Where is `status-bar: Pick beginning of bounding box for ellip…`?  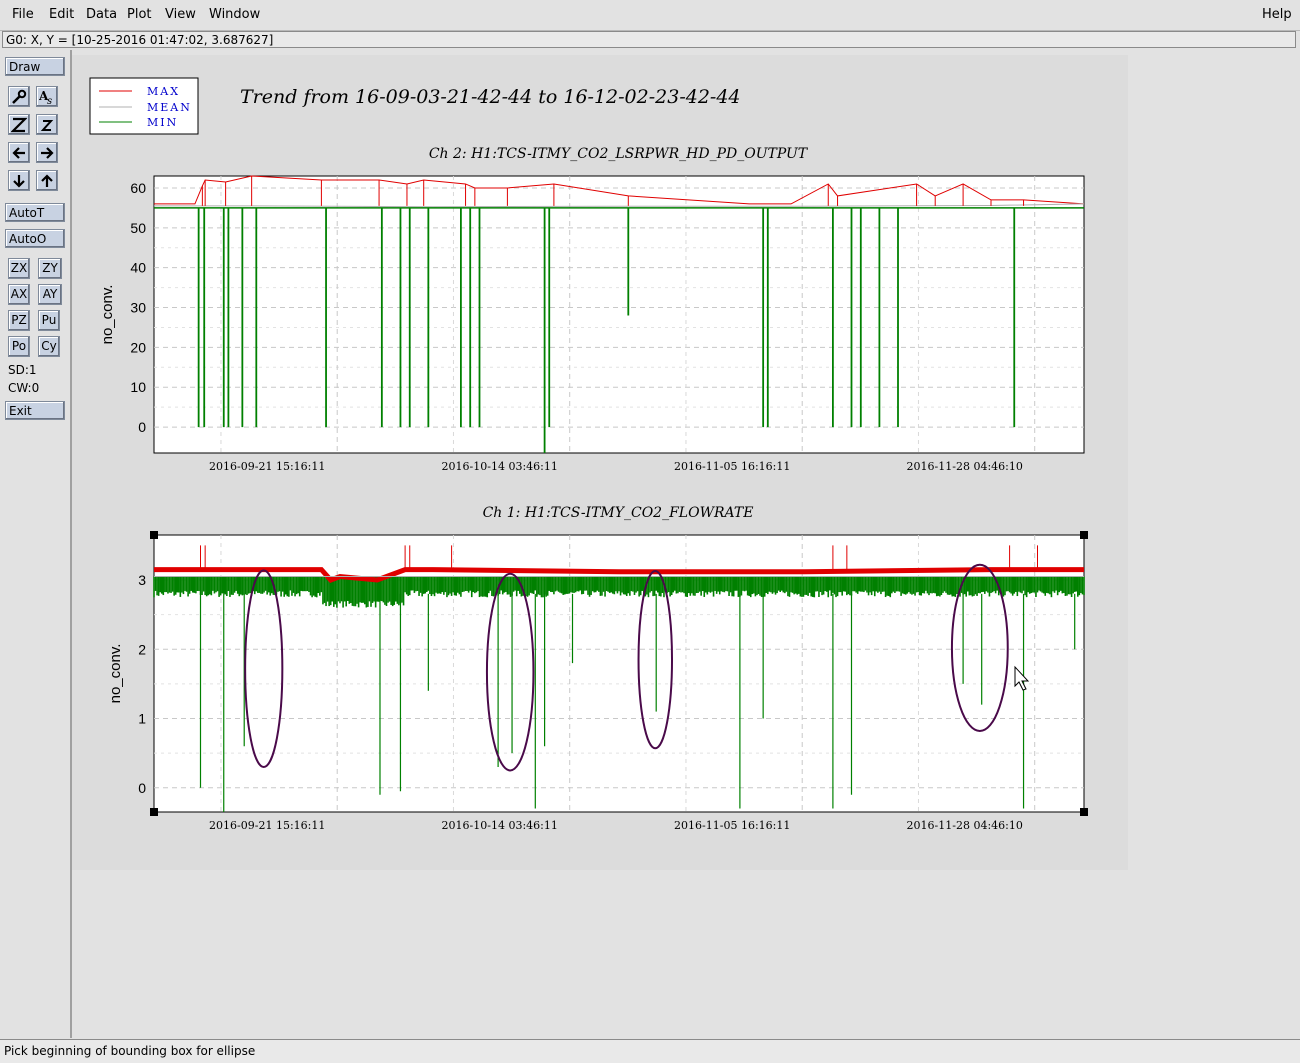
status-bar: Pick beginning of bounding box for ellip… is located at coordinates (650, 1051).